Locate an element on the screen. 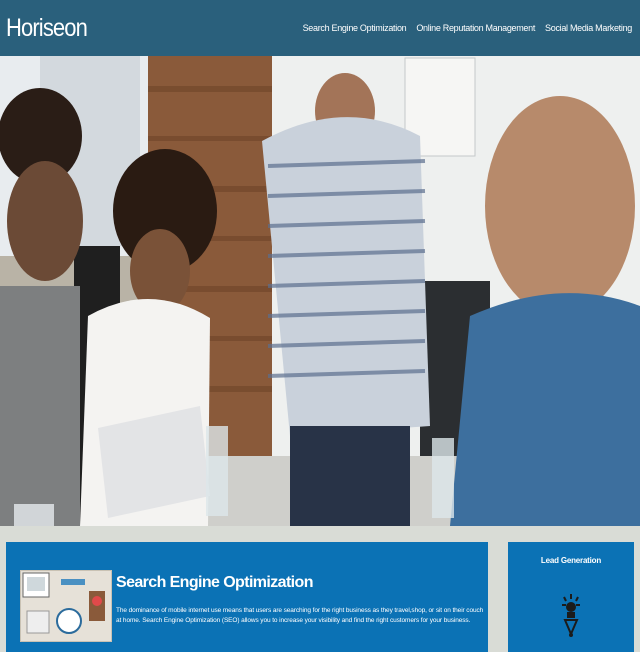 The image size is (640, 652). logo: Horiseon is located at coordinates (47, 28).